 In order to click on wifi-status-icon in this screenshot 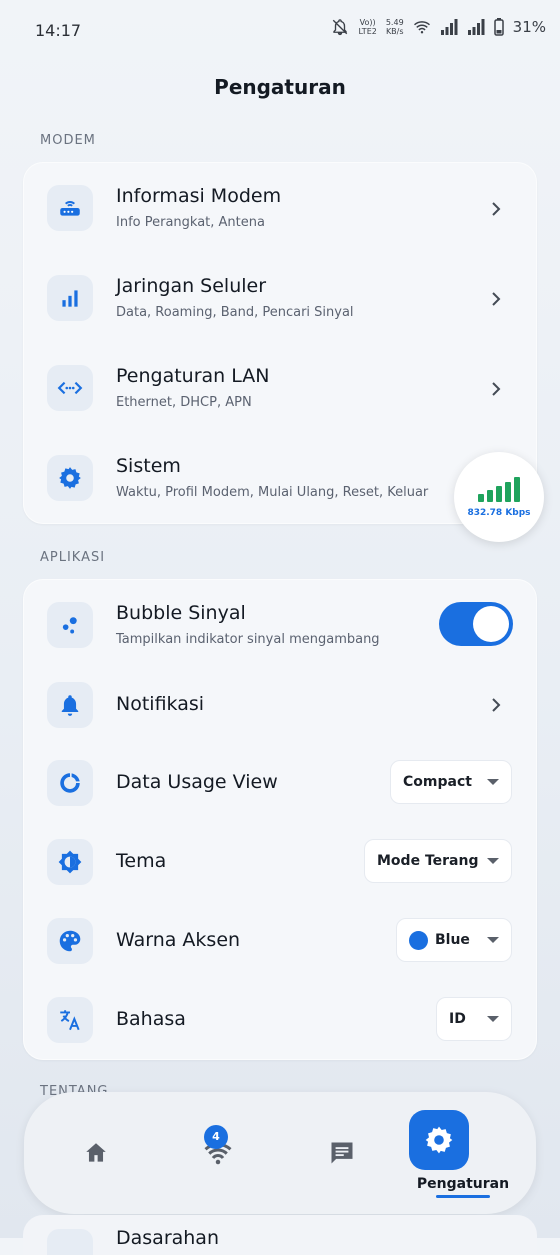, I will do `click(421, 27)`.